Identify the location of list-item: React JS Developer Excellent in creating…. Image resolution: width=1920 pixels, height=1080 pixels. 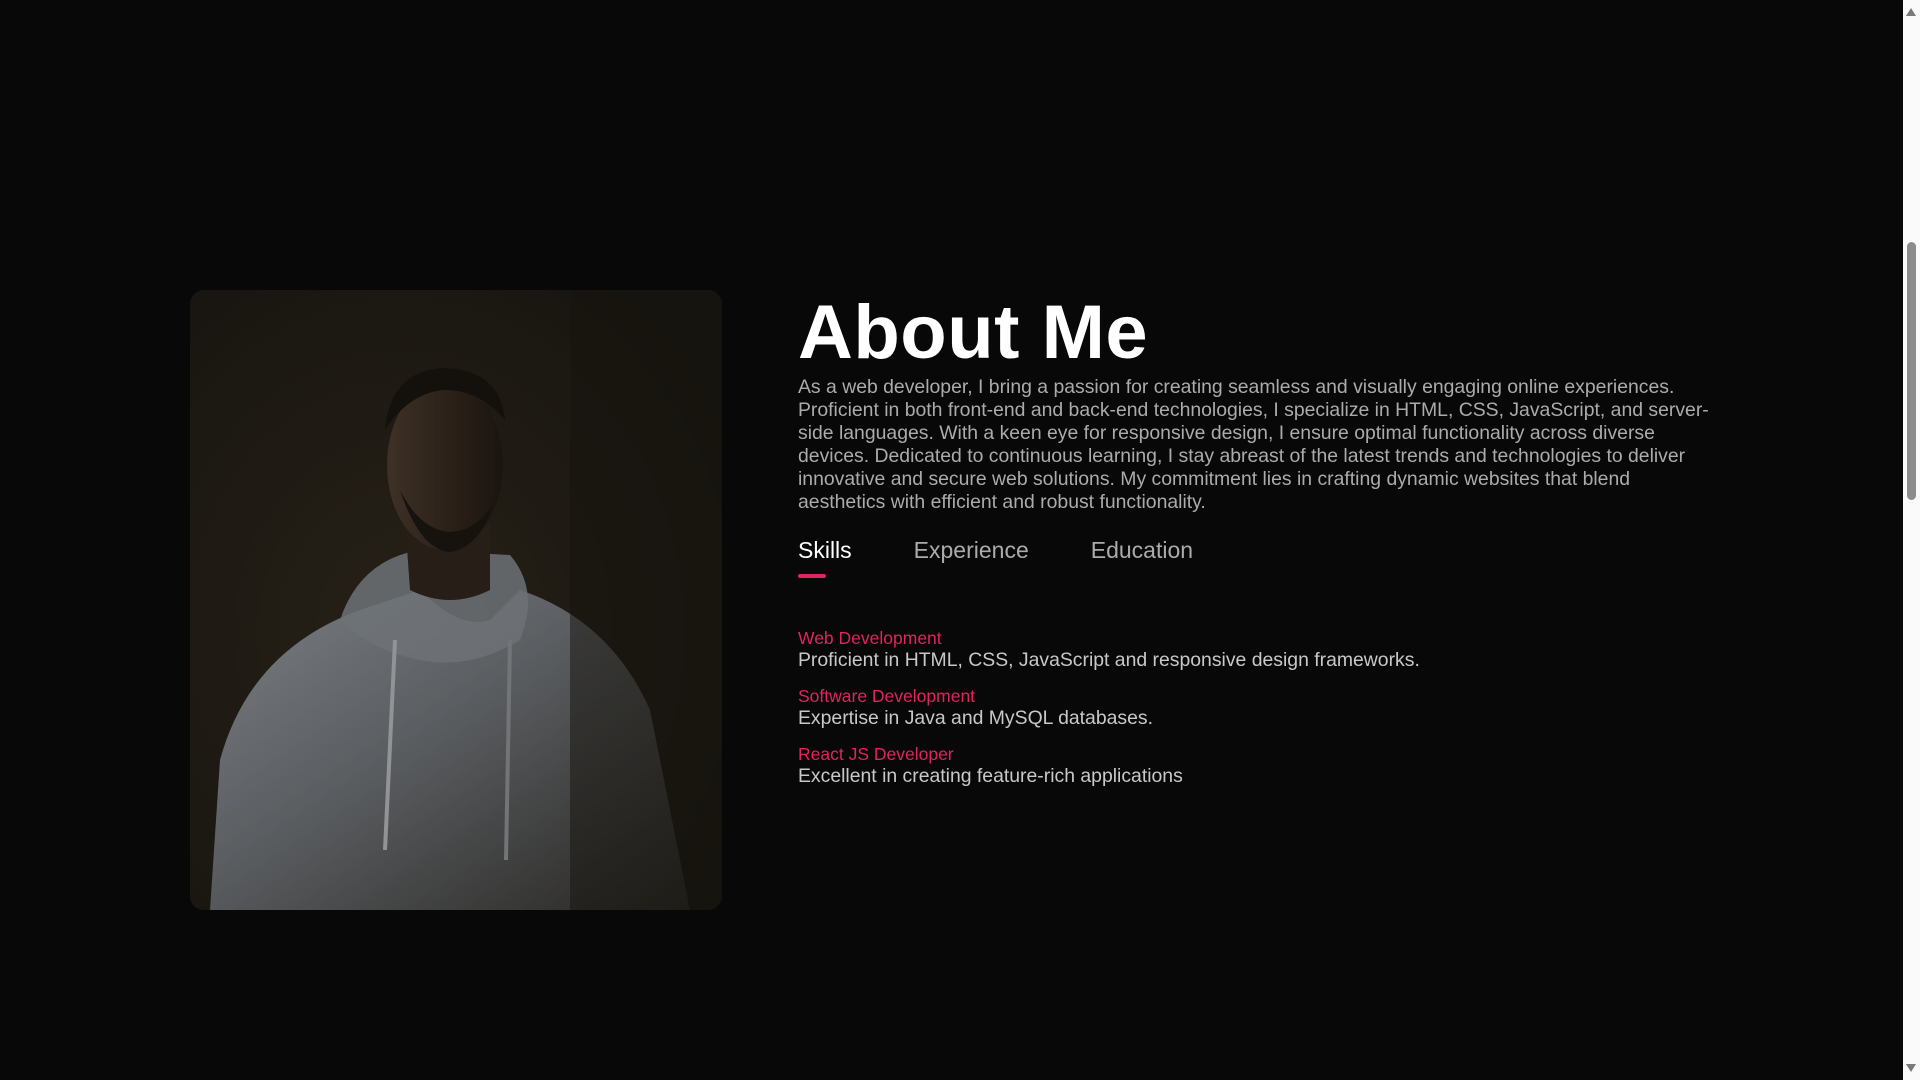
(1258, 766).